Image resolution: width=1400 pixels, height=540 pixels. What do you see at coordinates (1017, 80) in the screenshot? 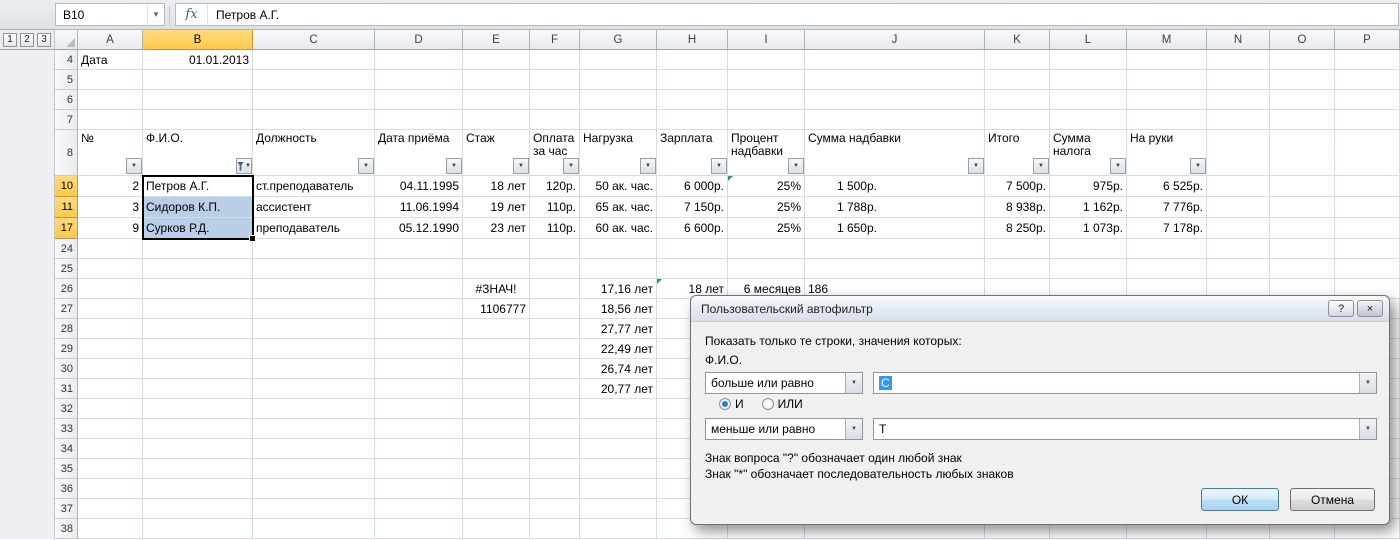
I see `cell-K5` at bounding box center [1017, 80].